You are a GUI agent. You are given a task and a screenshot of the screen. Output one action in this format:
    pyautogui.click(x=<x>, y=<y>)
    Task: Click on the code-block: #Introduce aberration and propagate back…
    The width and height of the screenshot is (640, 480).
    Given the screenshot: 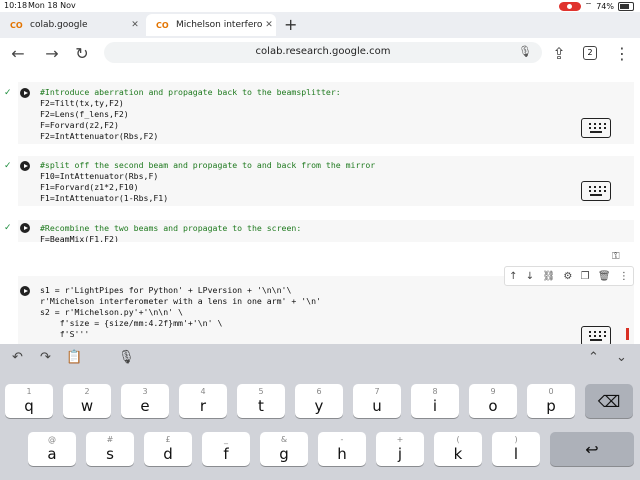 What is the action you would take?
    pyautogui.click(x=190, y=114)
    